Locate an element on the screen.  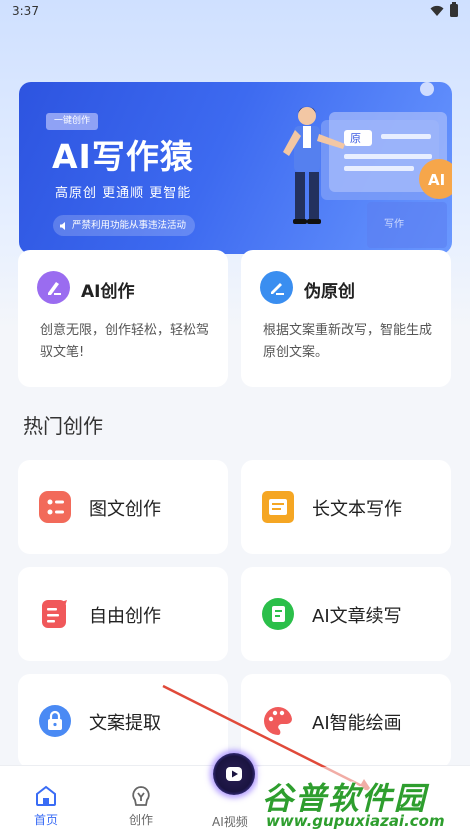
feature-desc: 创意无限，创作轻松，轻松驾驭文笔! is located at coordinates (125, 341).